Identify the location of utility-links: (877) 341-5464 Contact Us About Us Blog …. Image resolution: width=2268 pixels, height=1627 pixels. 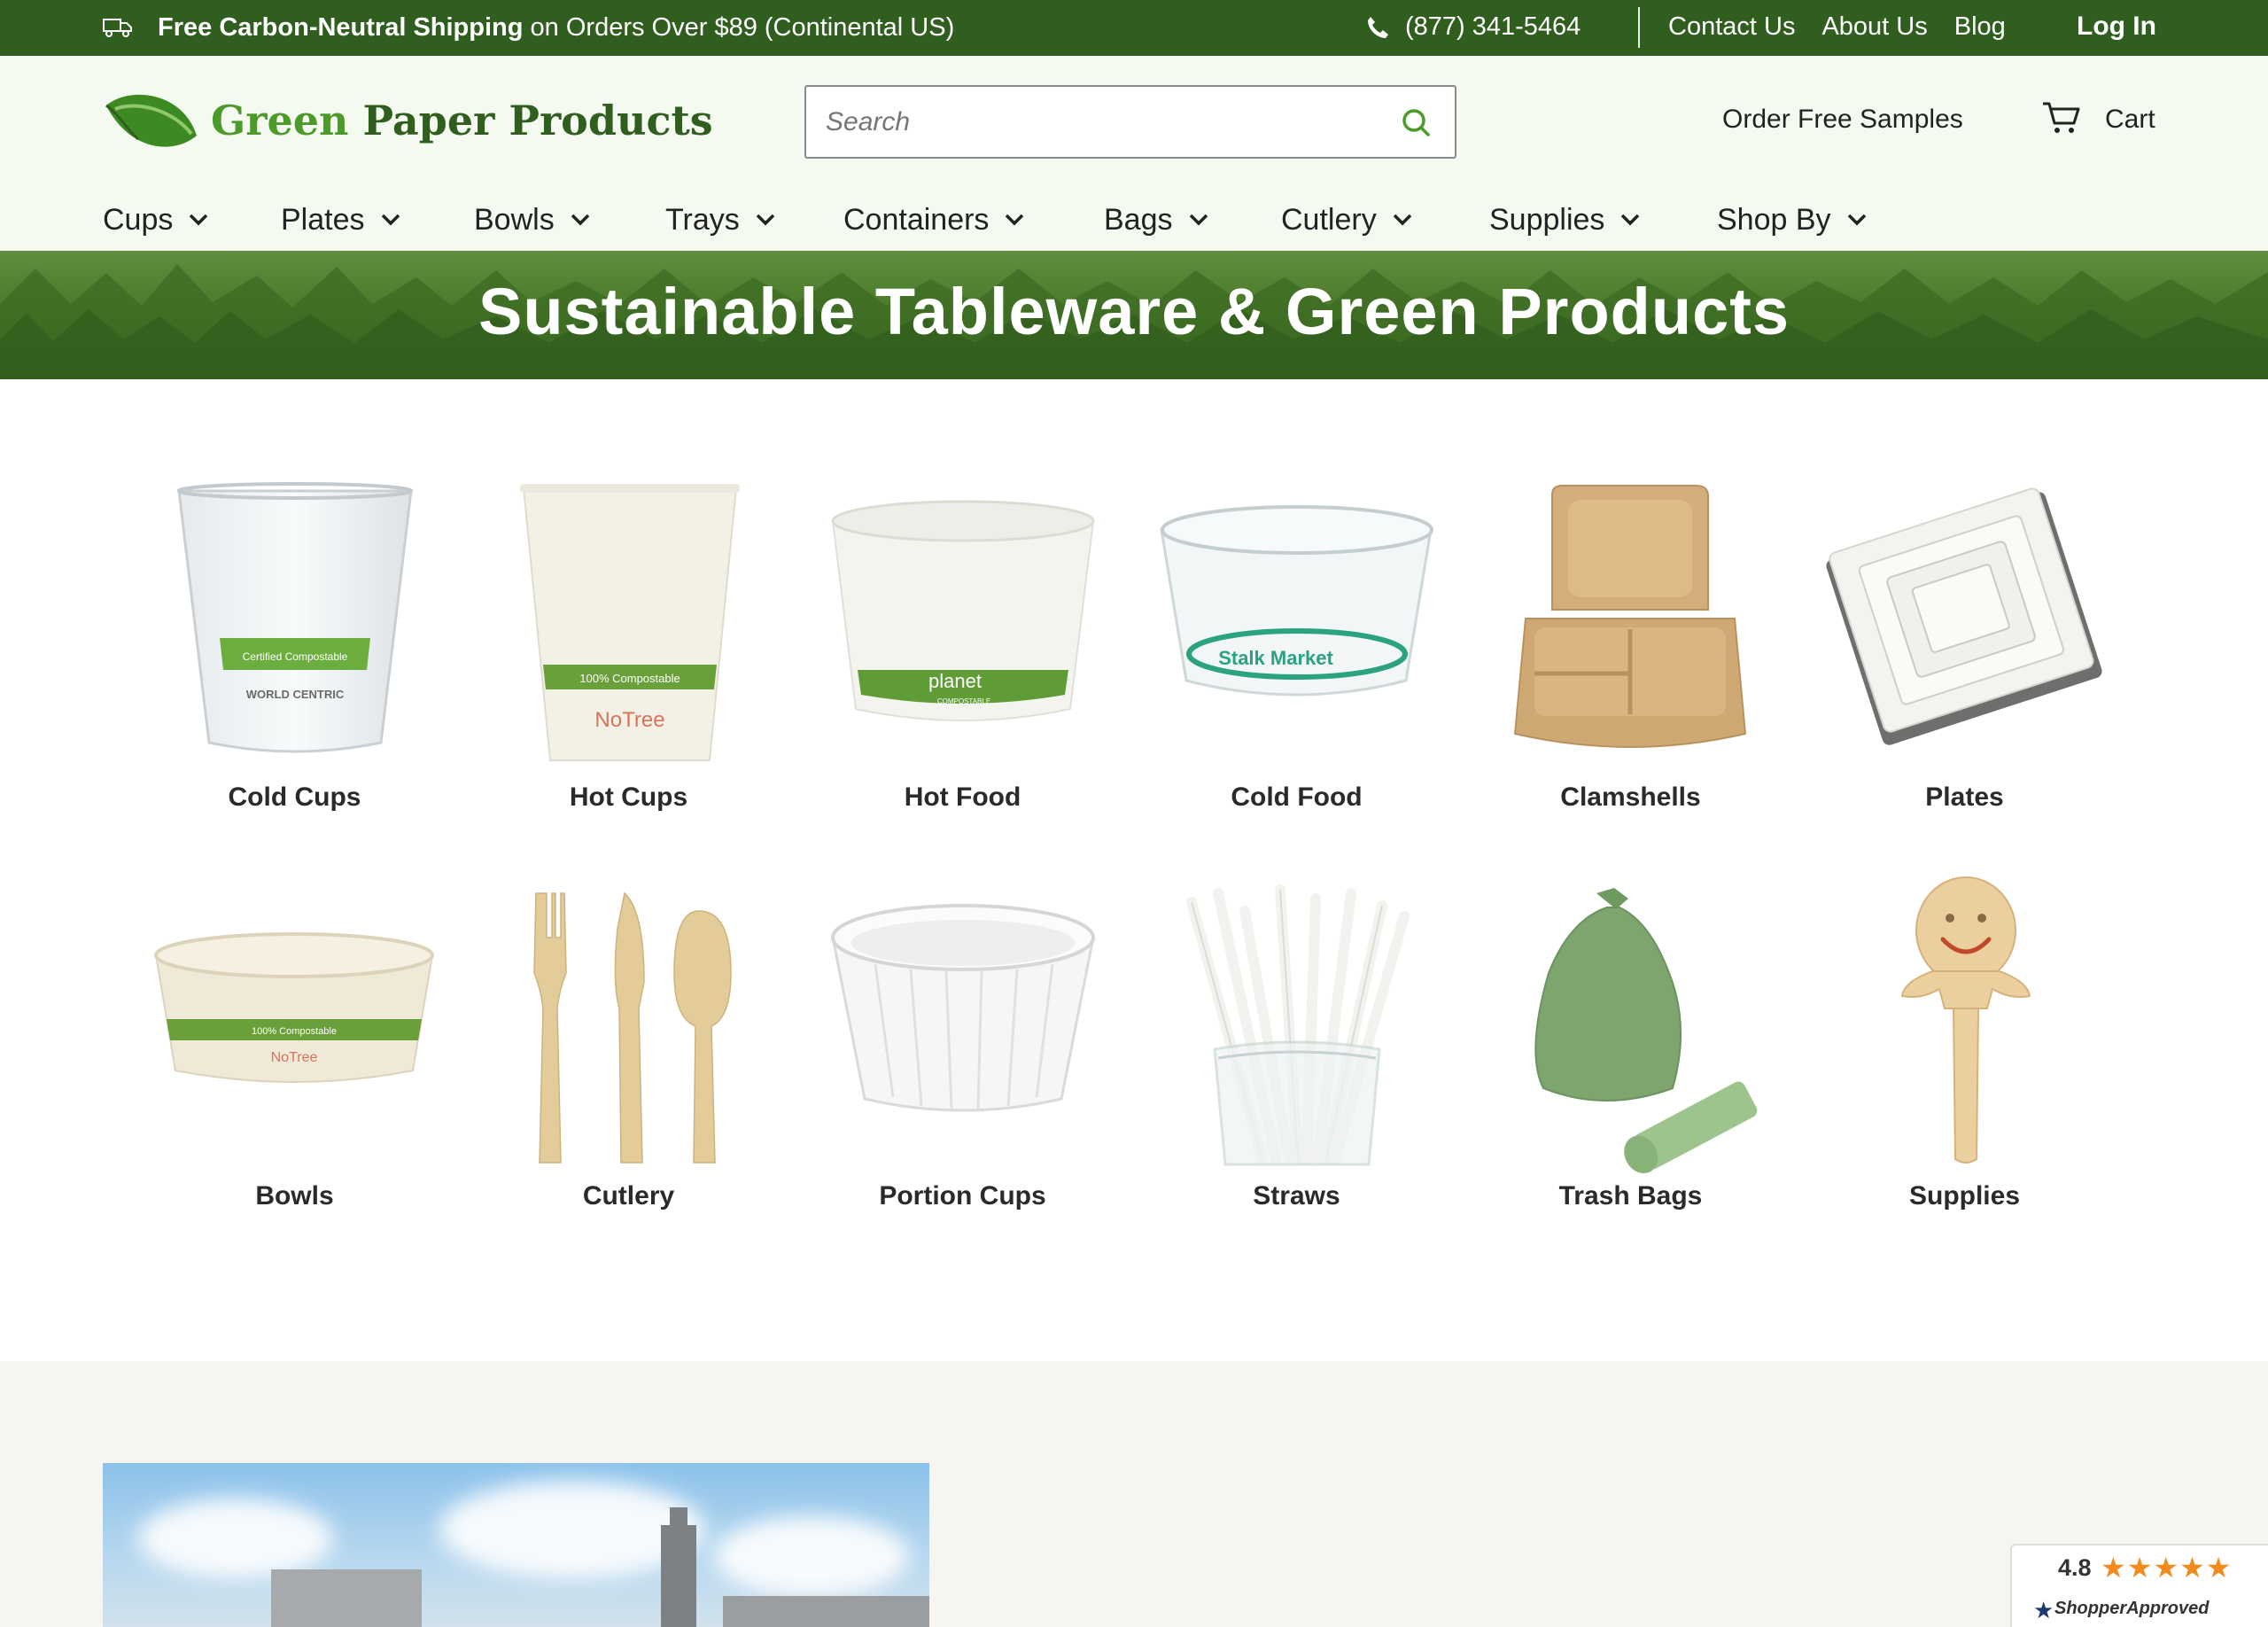
(1816, 28).